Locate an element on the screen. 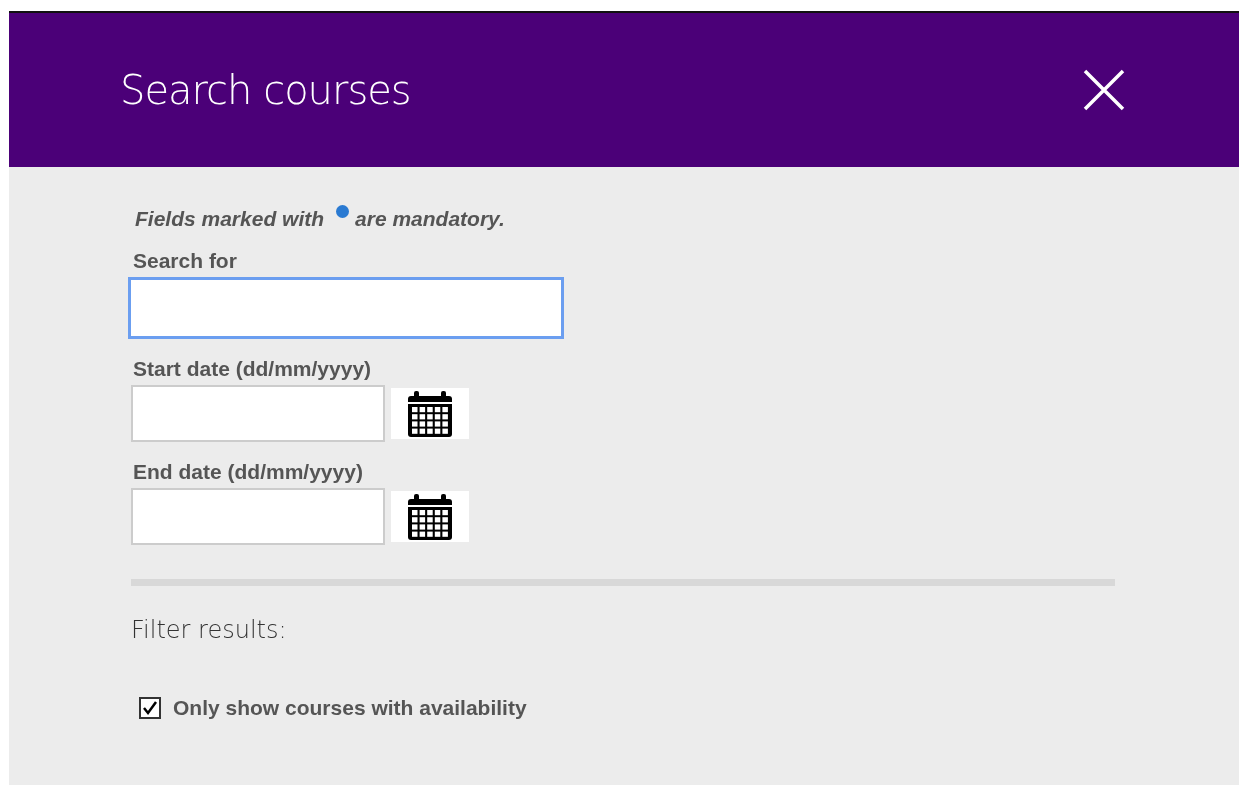 The width and height of the screenshot is (1239, 785). note-text: Fields marked with is located at coordinates (230, 219).